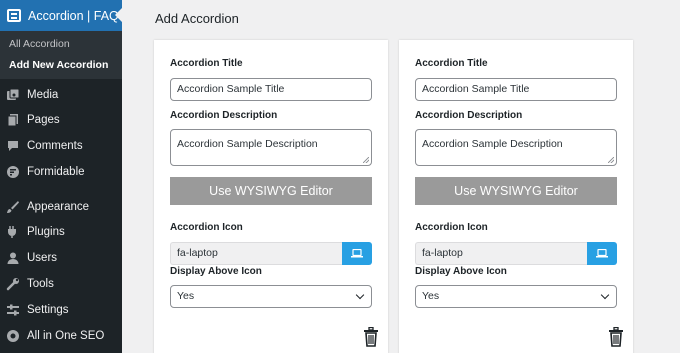  What do you see at coordinates (46, 232) in the screenshot?
I see `sidebar-item-label: Plugins` at bounding box center [46, 232].